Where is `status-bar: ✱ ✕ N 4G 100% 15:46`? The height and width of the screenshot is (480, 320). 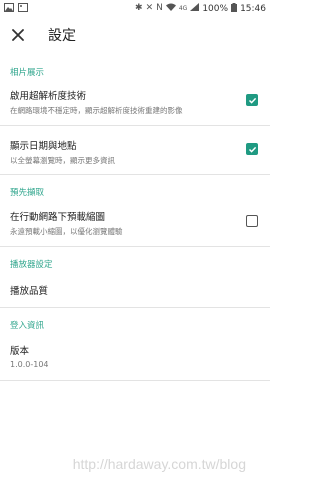 status-bar: ✱ ✕ N 4G 100% 15:46 is located at coordinates (135, 8).